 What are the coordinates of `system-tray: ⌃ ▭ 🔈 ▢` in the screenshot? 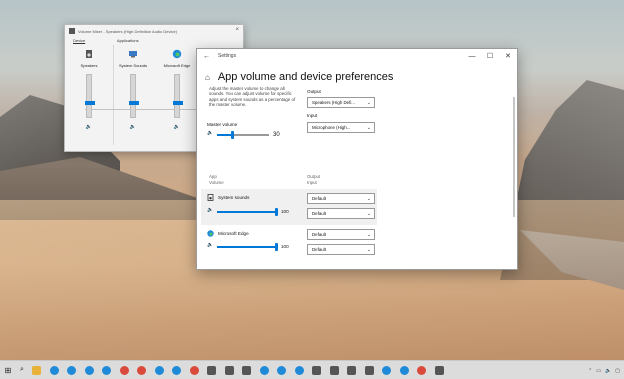 It's located at (604, 370).